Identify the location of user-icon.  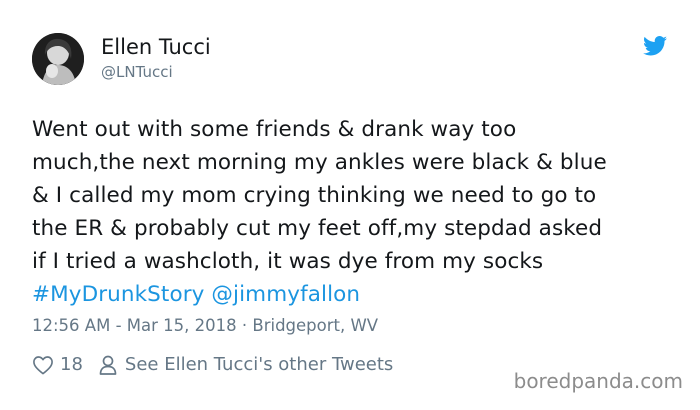
(108, 365).